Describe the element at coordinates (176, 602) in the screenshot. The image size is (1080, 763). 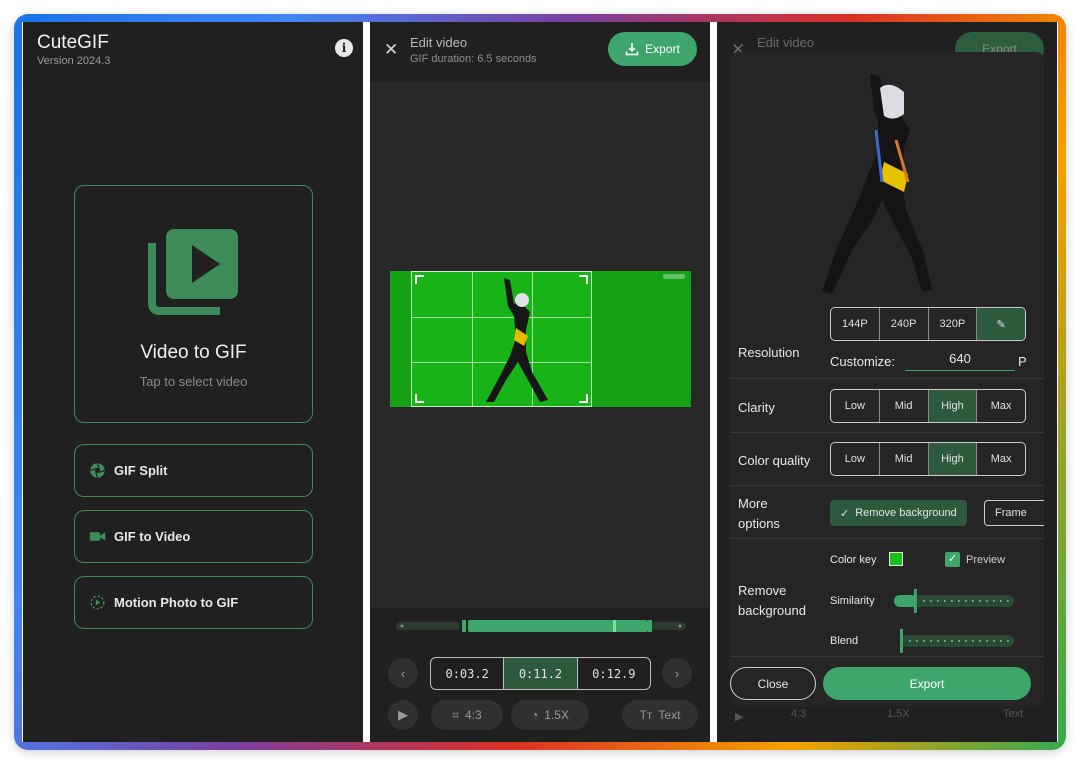
I see `motion-photo-label: Motion Photo to GIF` at that location.